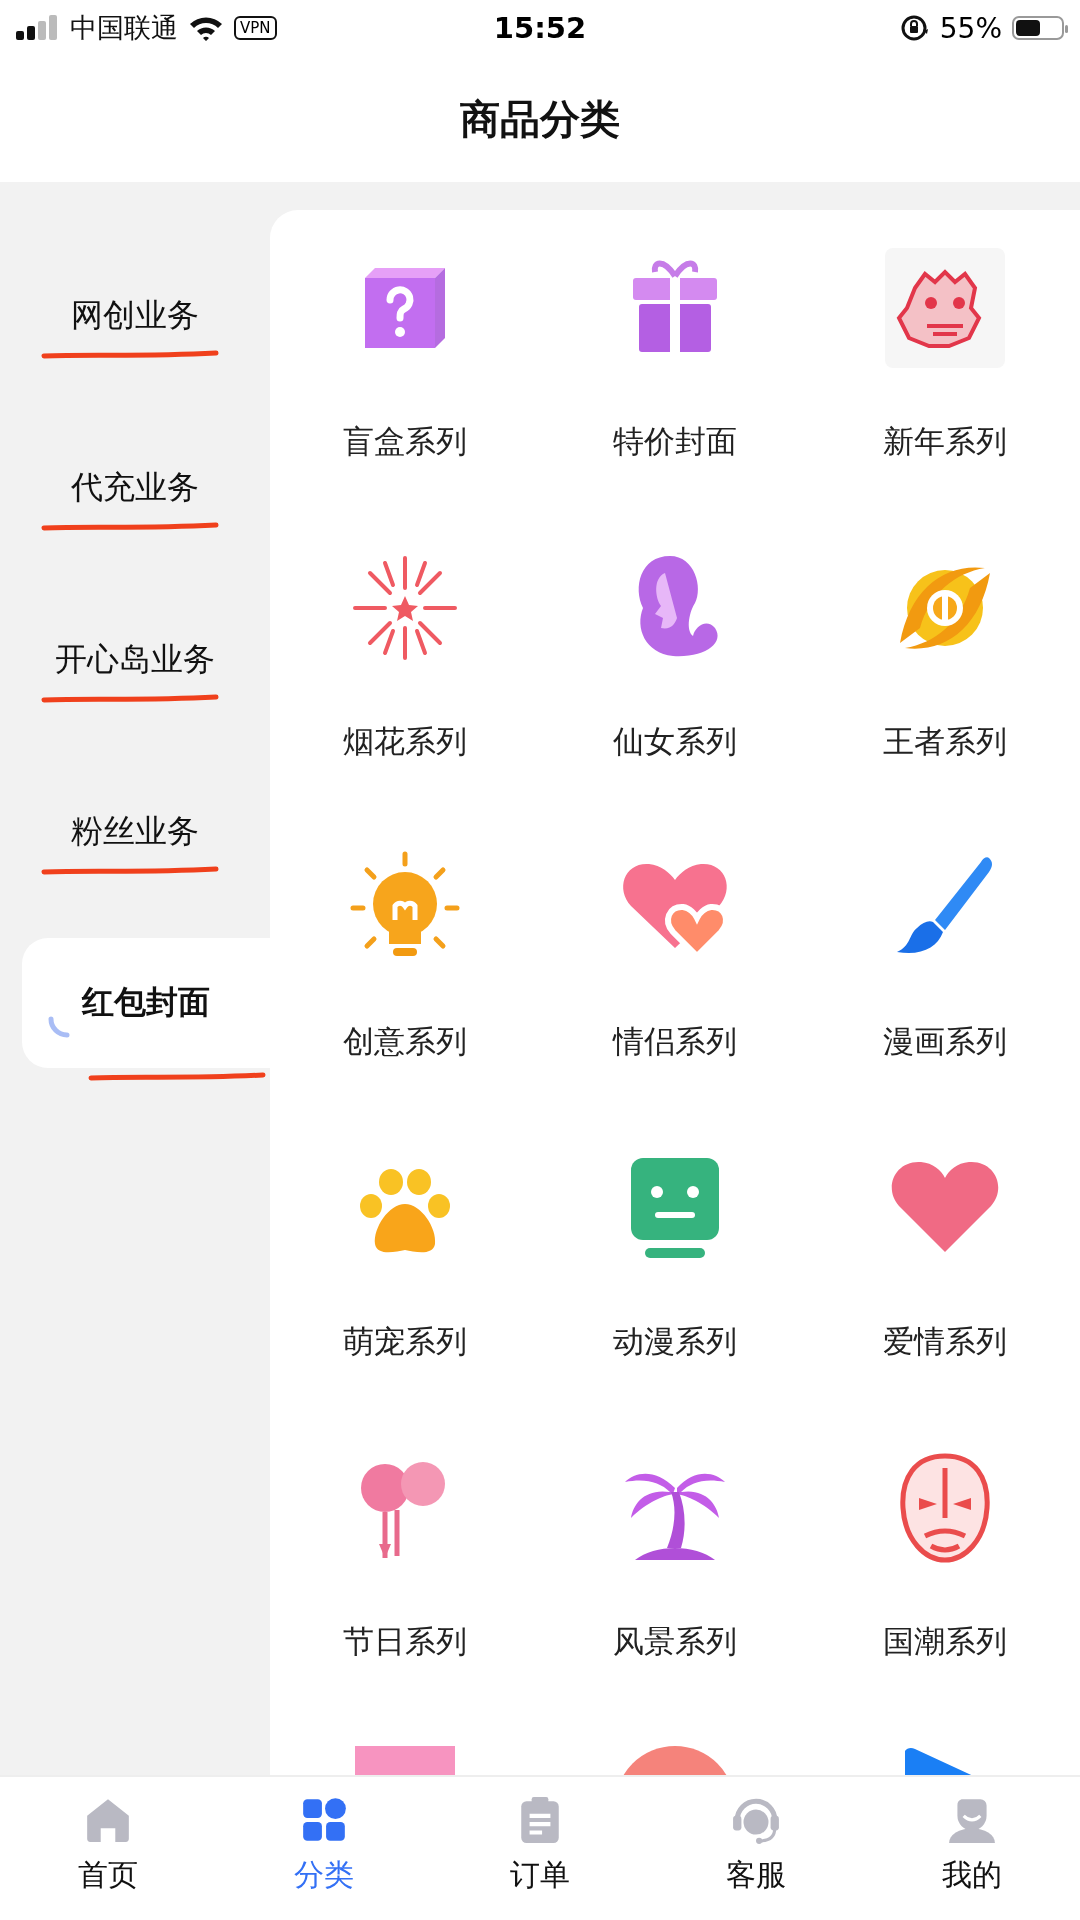 This screenshot has height=1920, width=1080. What do you see at coordinates (756, 1848) in the screenshot?
I see `tab-bar-item: 客服` at bounding box center [756, 1848].